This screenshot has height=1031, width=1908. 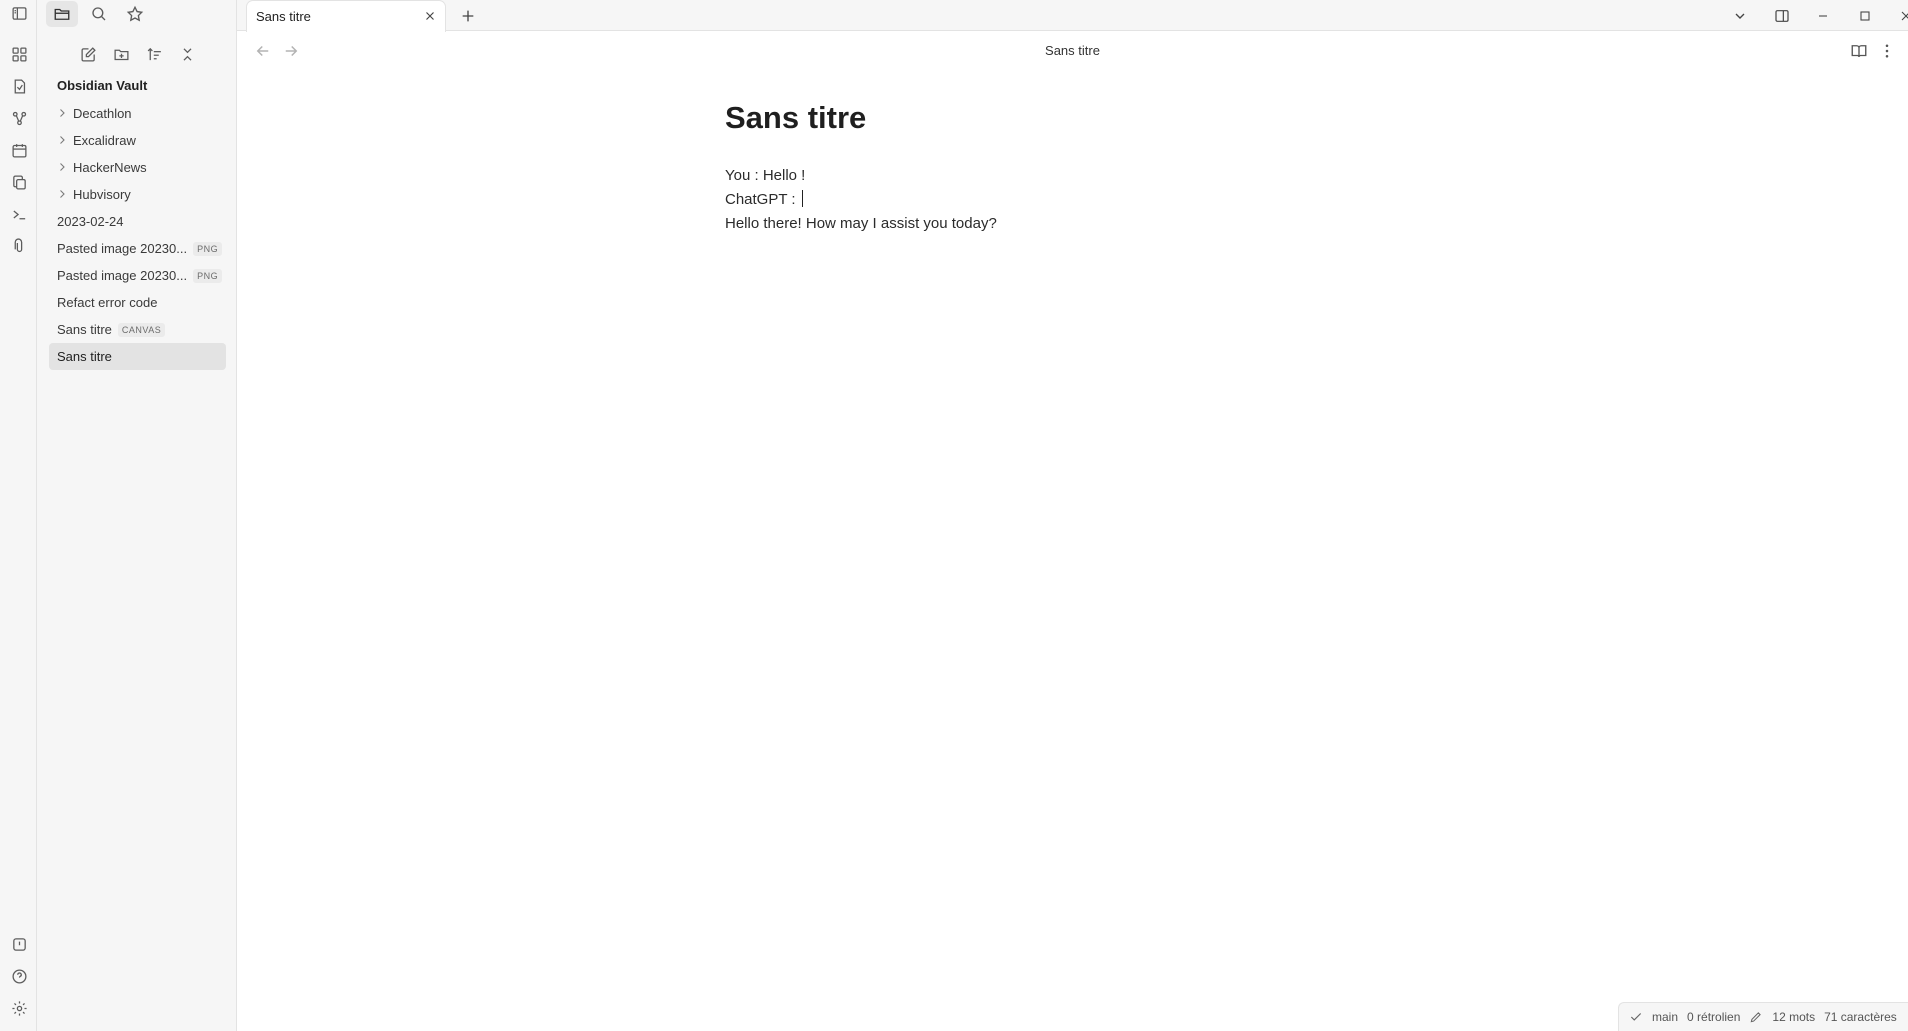 What do you see at coordinates (1756, 1017) in the screenshot?
I see `edit-pencil-icon` at bounding box center [1756, 1017].